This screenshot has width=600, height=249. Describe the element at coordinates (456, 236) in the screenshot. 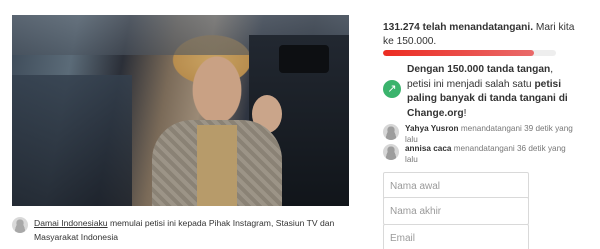

I see `email-field` at that location.